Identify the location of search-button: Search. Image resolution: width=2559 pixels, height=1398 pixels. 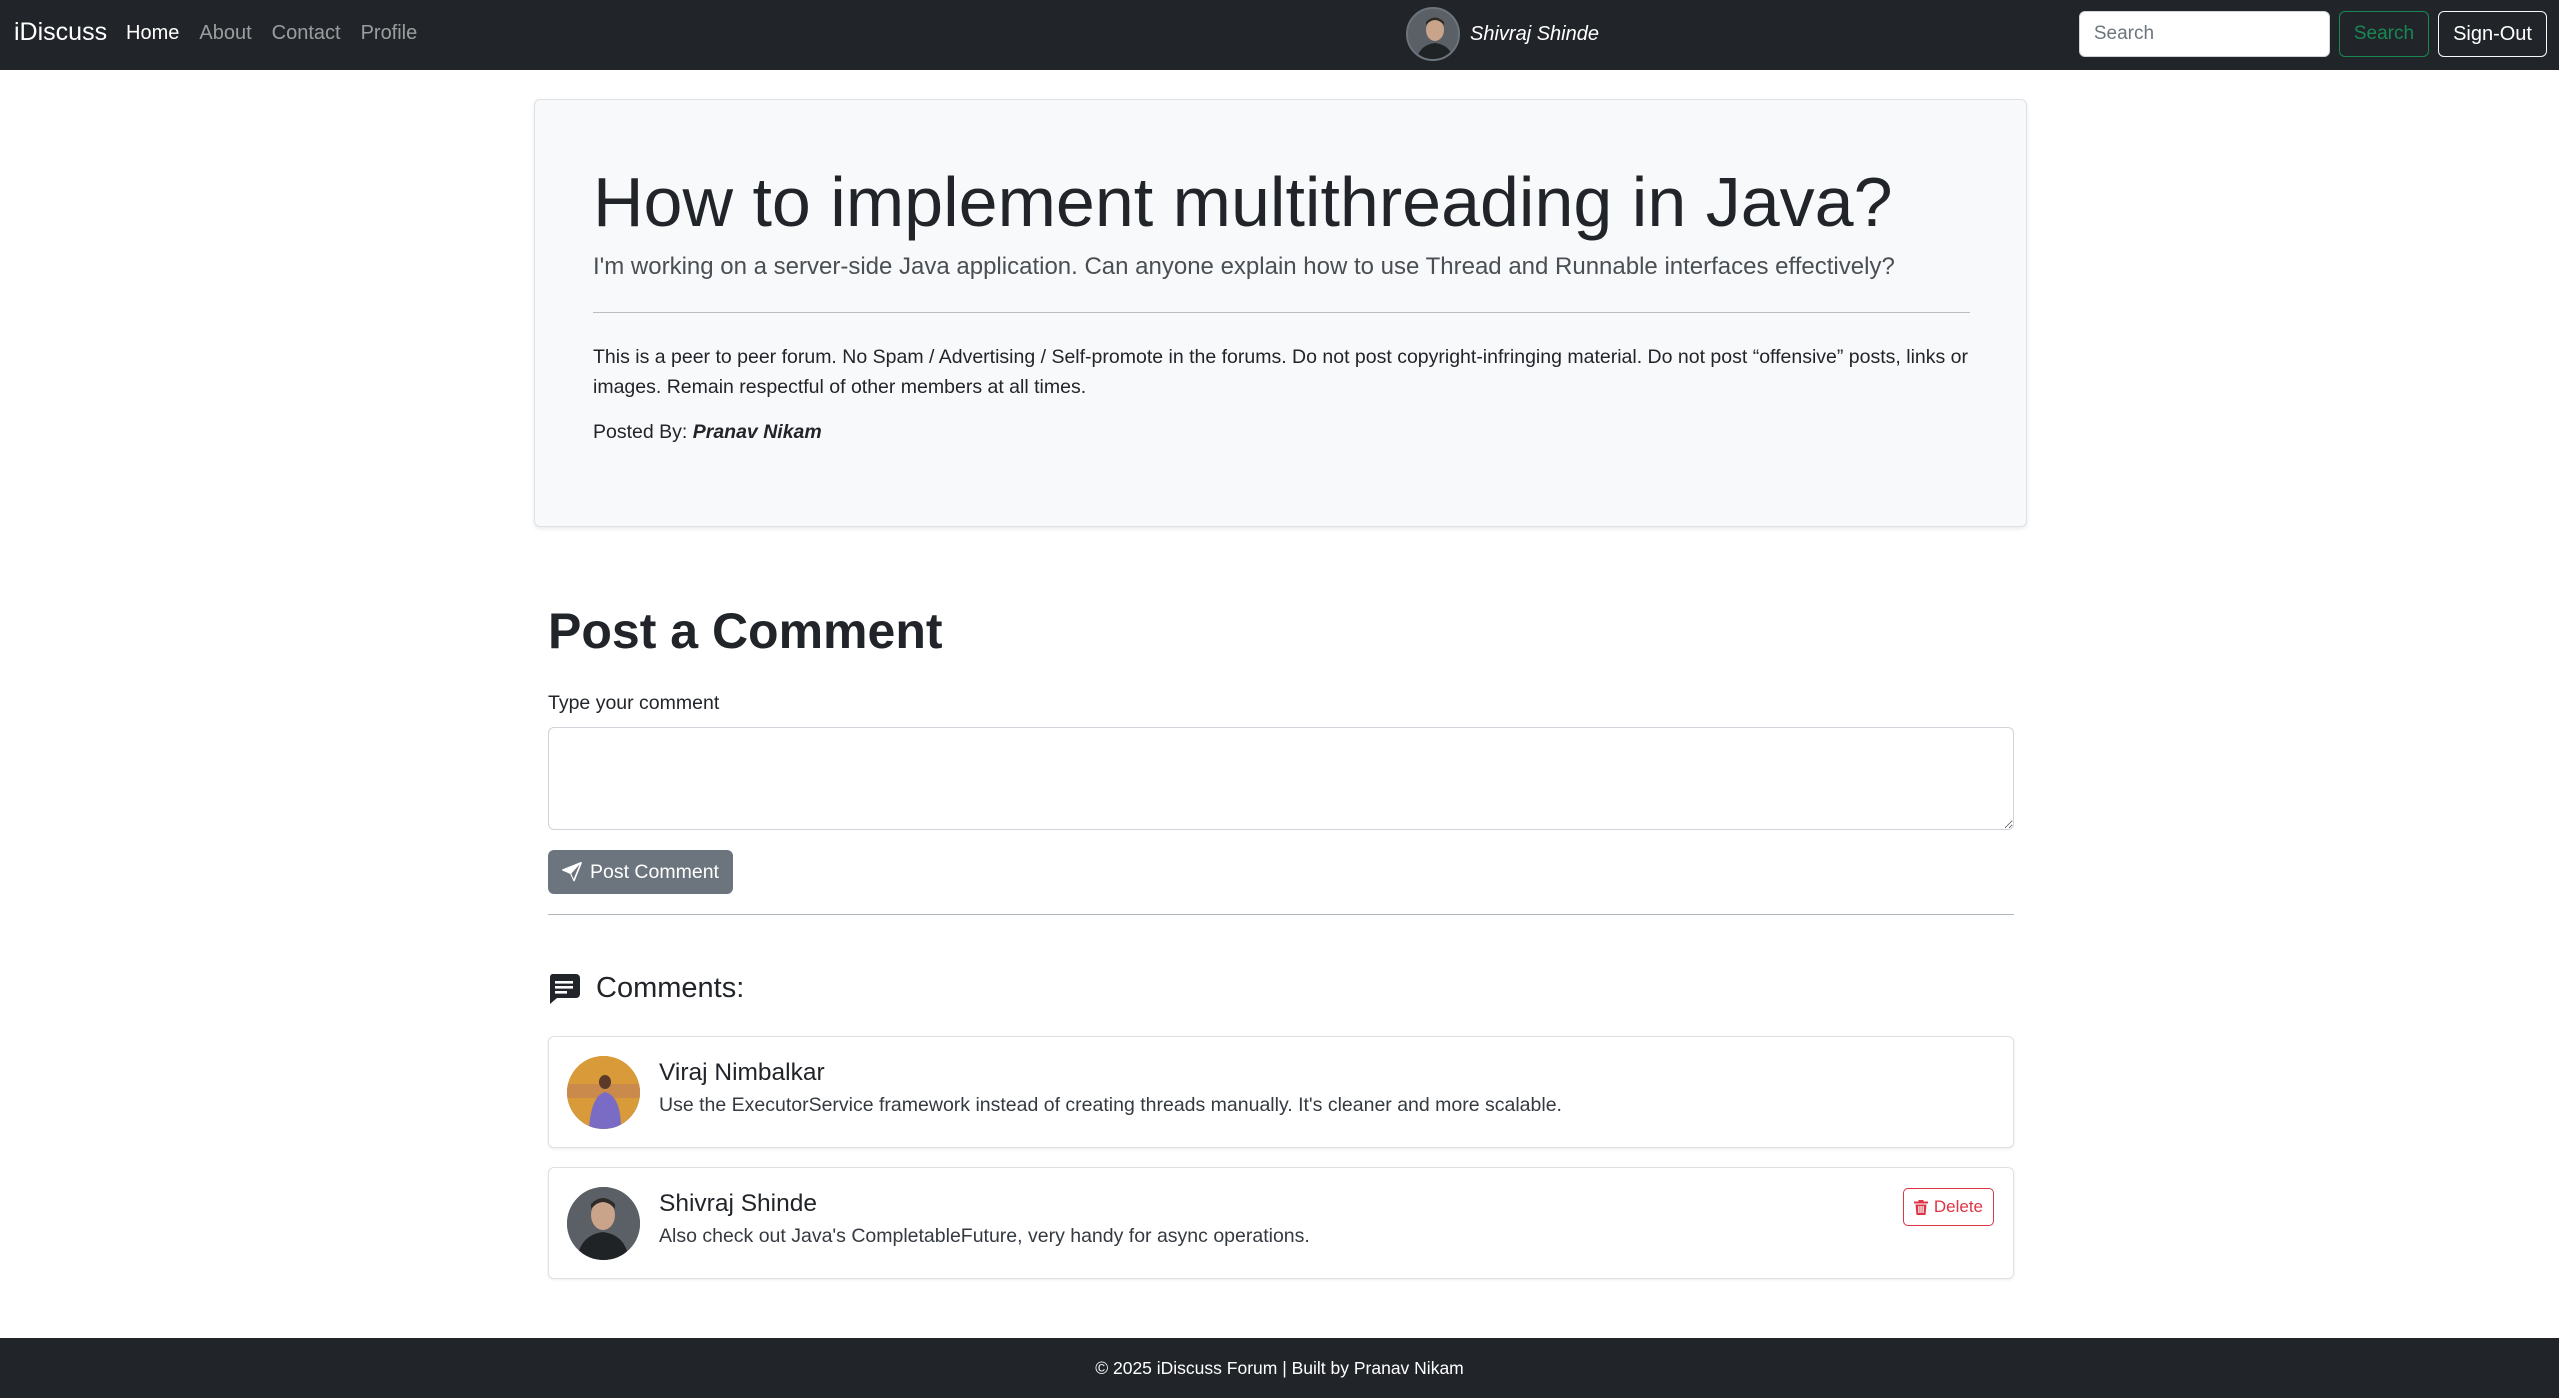
(2384, 34).